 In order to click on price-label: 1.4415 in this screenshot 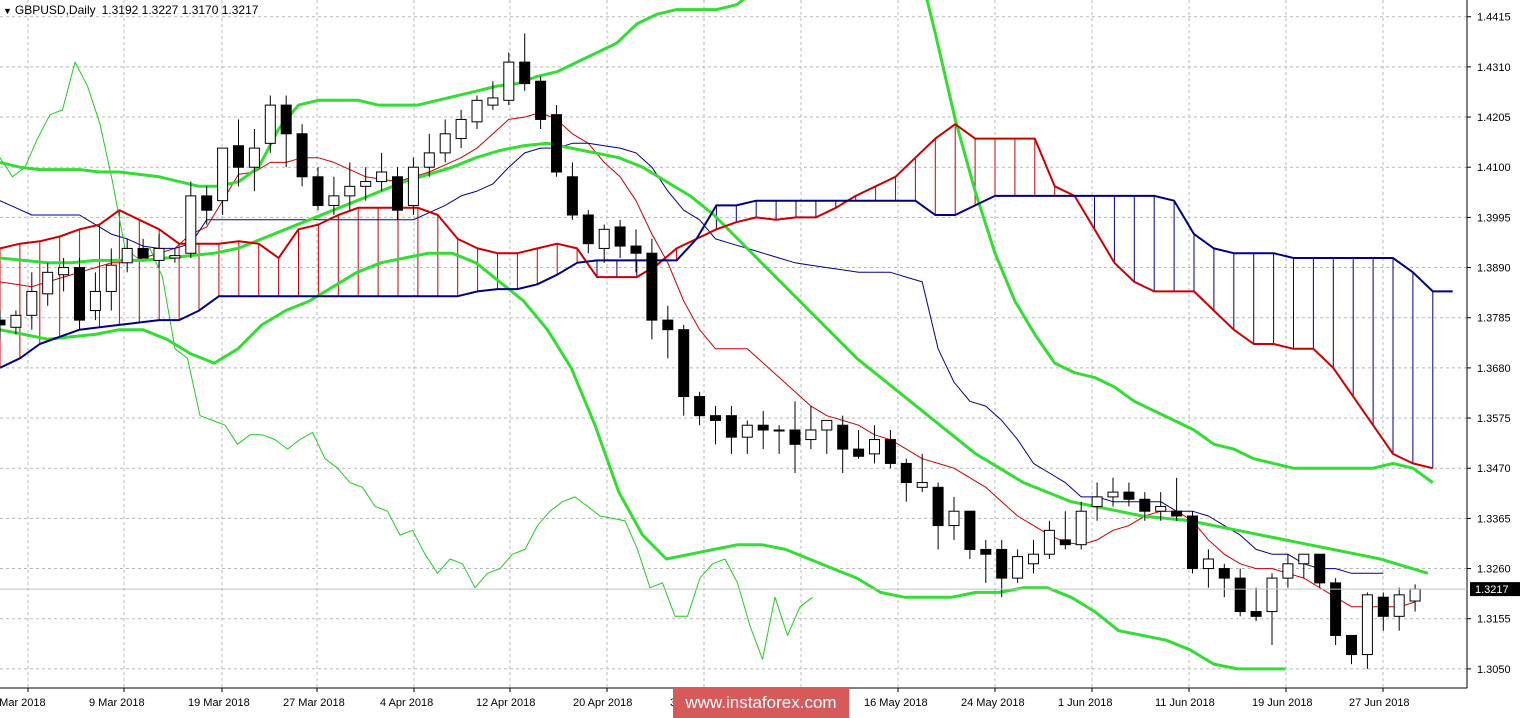, I will do `click(1494, 18)`.